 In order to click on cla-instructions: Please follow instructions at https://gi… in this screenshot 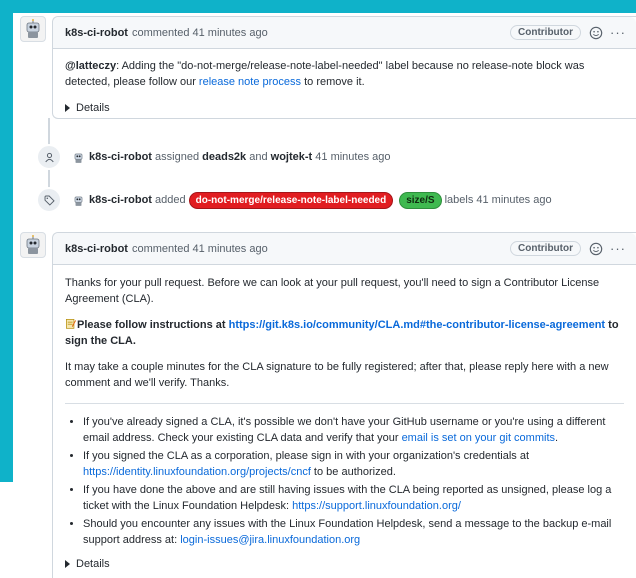, I will do `click(344, 333)`.